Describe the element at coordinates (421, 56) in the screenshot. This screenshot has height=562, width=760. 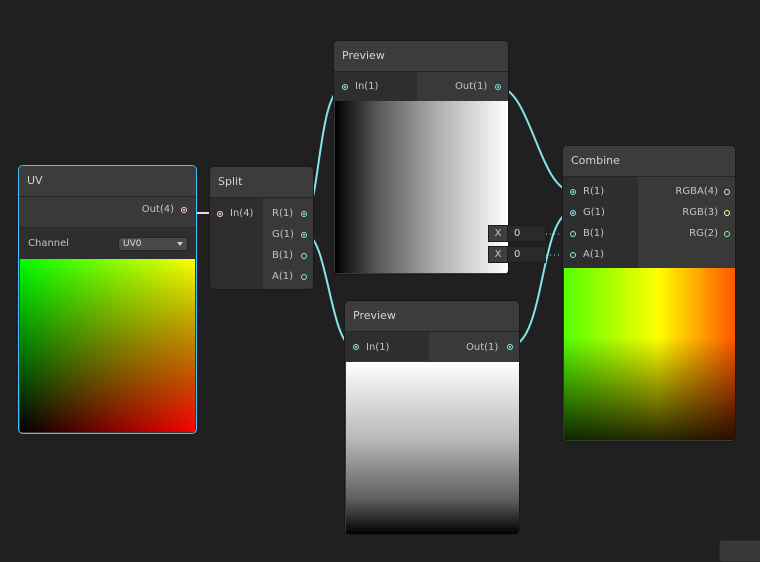
I see `preview-top-title: Preview` at that location.